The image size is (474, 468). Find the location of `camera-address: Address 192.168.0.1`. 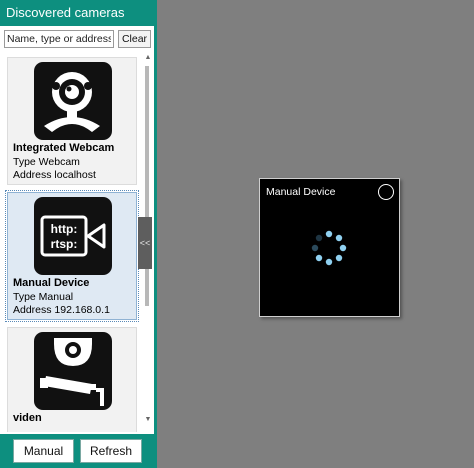

camera-address: Address 192.168.0.1 is located at coordinates (61, 310).